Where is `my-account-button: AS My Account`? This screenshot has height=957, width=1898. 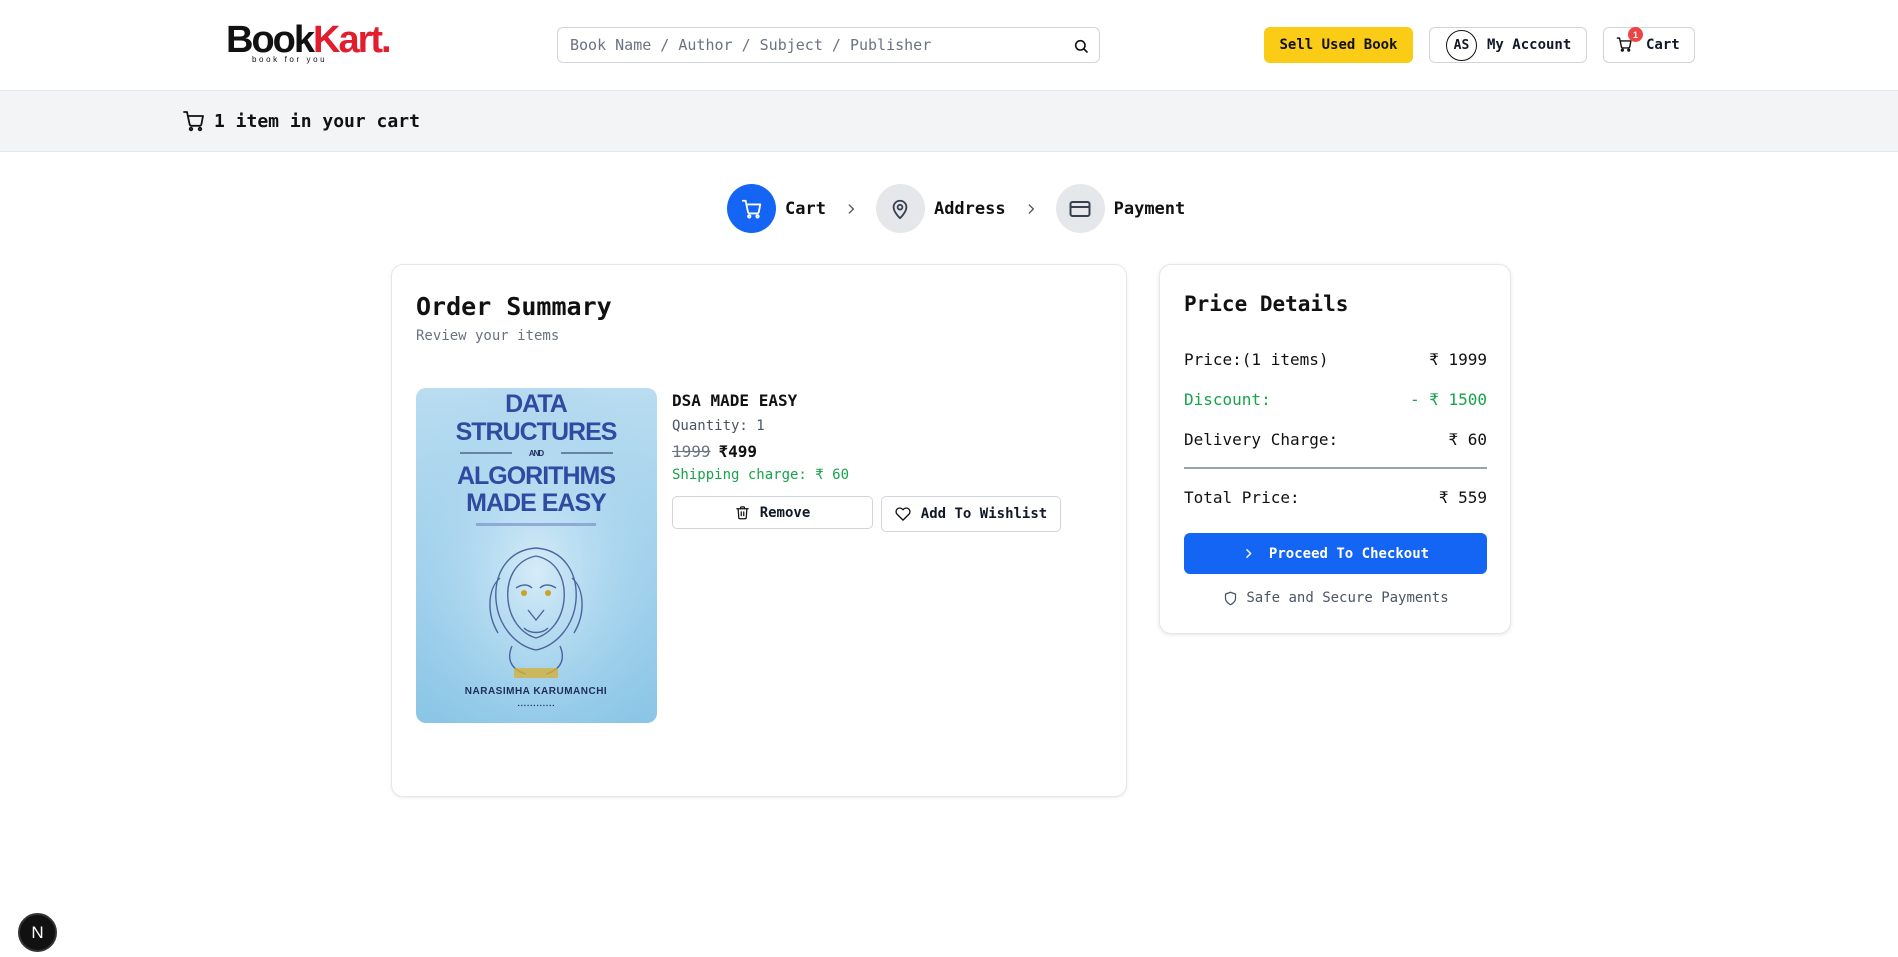
my-account-button: AS My Account is located at coordinates (1508, 45).